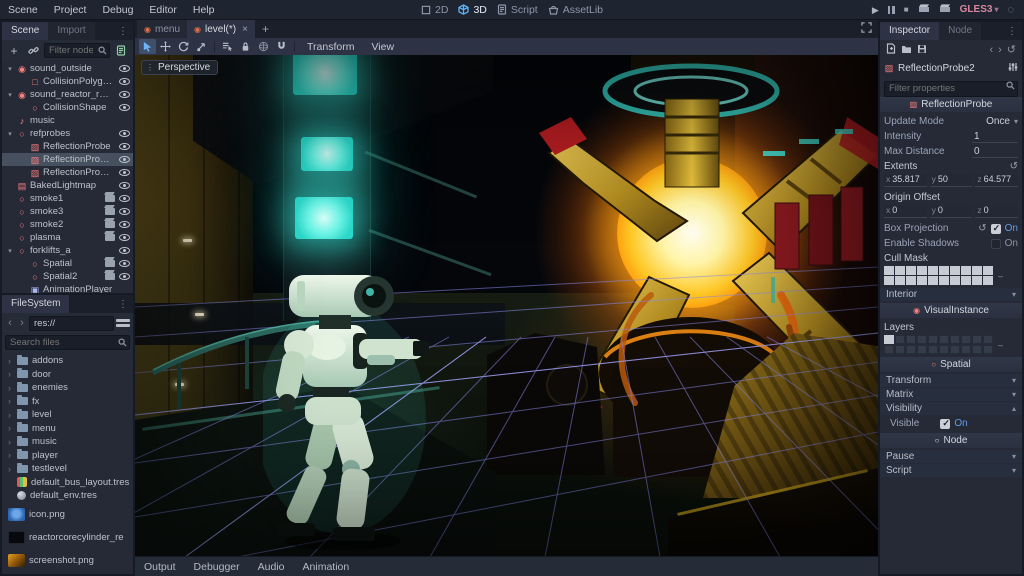  Describe the element at coordinates (945, 423) in the screenshot. I see `visible-checkbox` at that location.